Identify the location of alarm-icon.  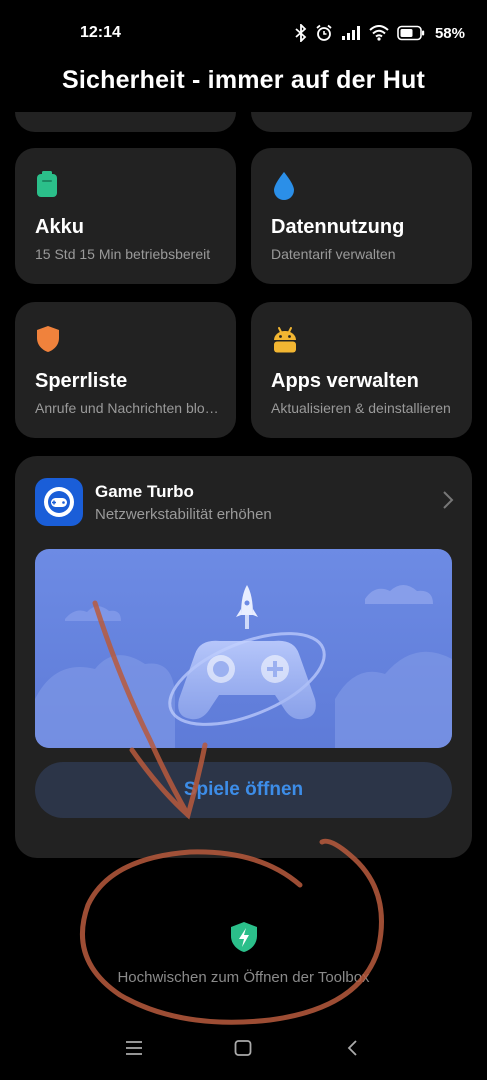
(324, 32).